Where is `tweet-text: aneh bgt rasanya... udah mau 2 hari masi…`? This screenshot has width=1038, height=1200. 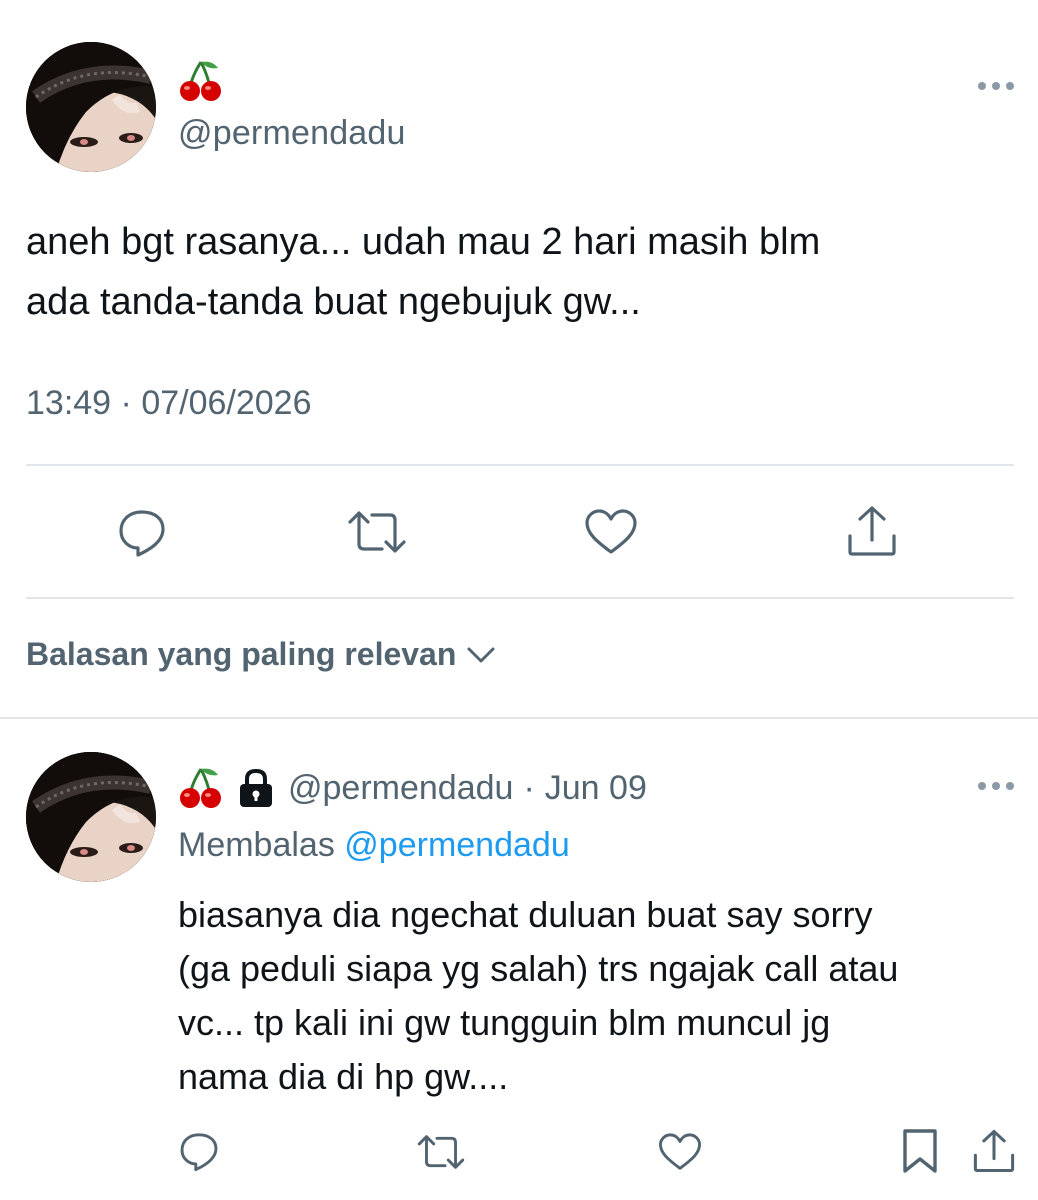 tweet-text: aneh bgt rasanya... udah mau 2 hari masi… is located at coordinates (516, 272).